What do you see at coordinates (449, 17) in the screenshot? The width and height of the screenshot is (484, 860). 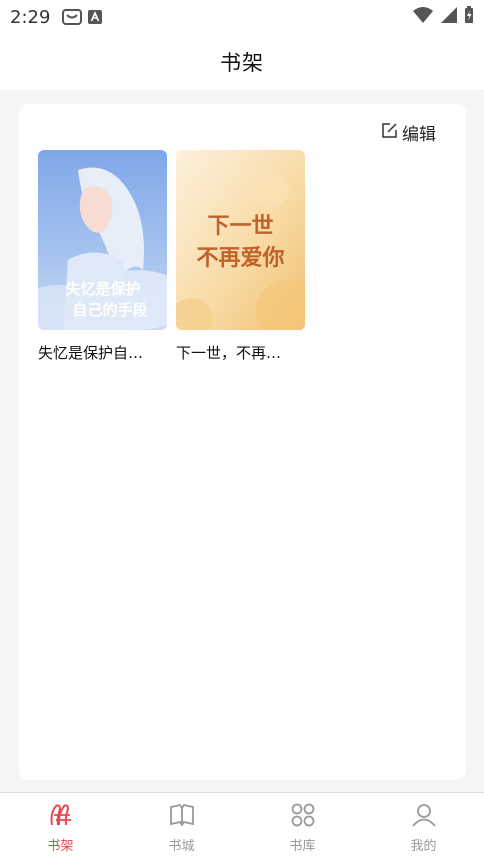 I see `signal-icon` at bounding box center [449, 17].